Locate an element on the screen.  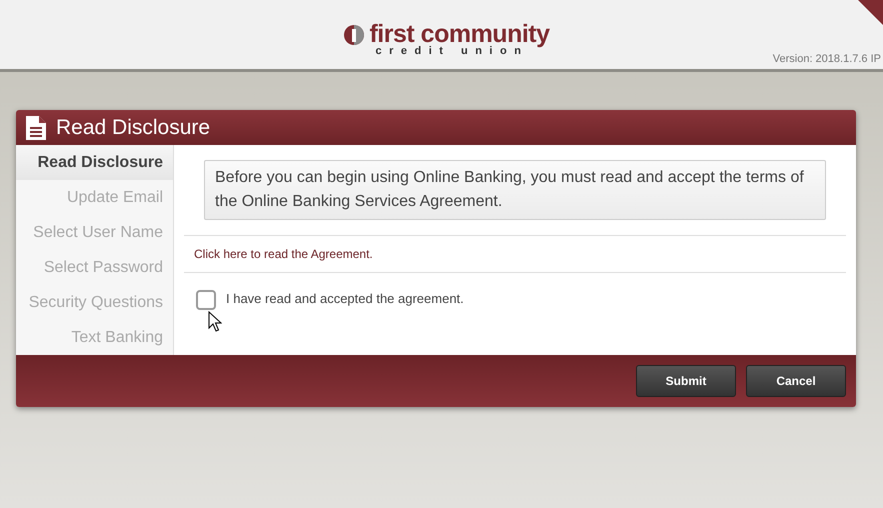
step-item: Select User Name is located at coordinates (94, 232).